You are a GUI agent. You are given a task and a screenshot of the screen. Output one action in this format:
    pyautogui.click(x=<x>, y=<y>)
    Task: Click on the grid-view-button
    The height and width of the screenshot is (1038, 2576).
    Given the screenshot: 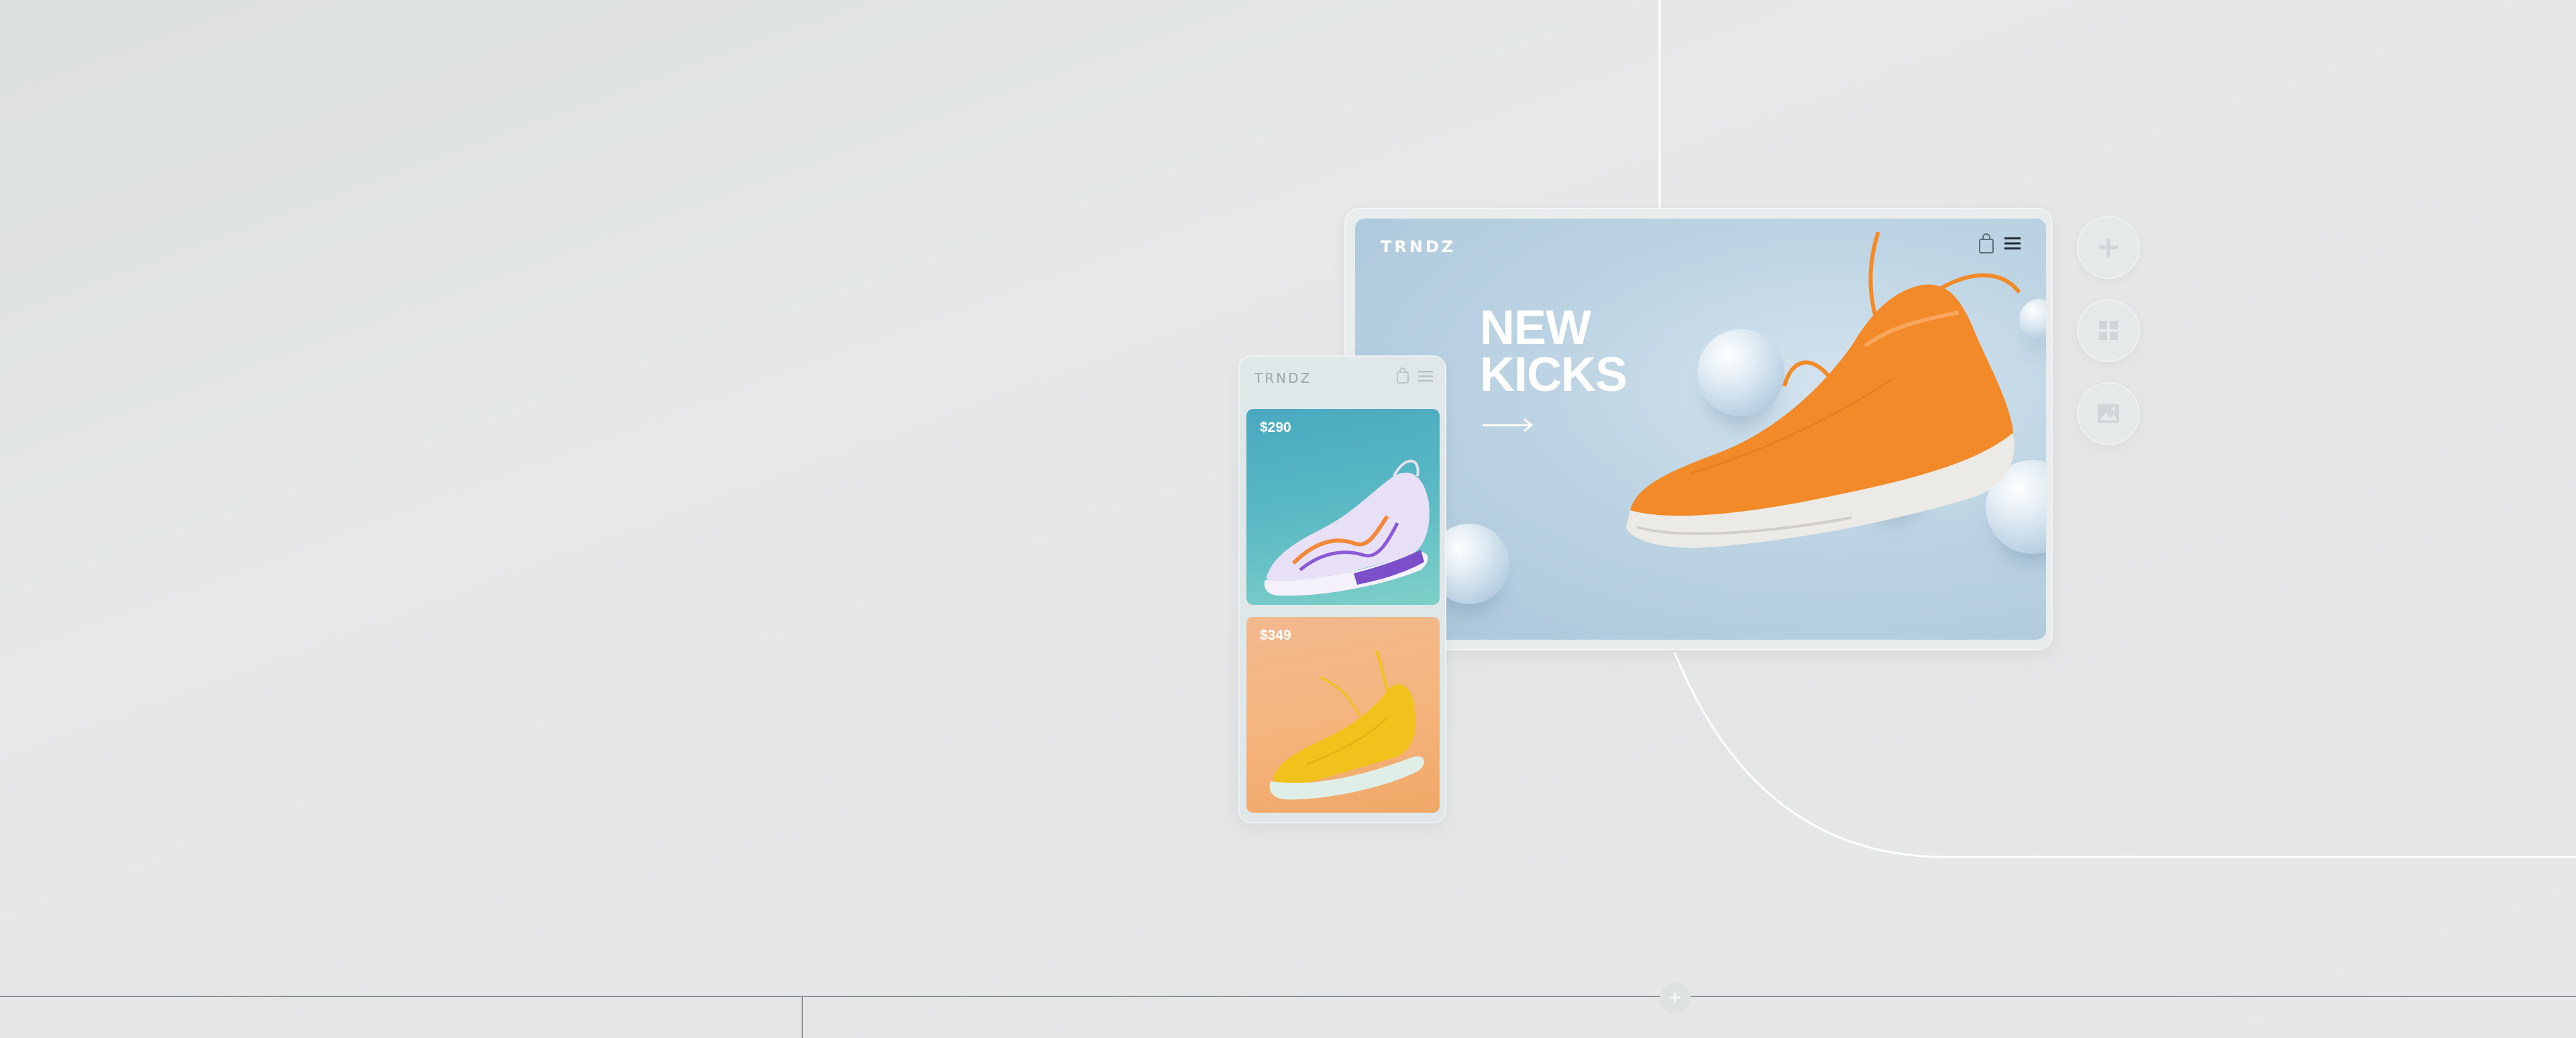 What is the action you would take?
    pyautogui.click(x=2108, y=330)
    